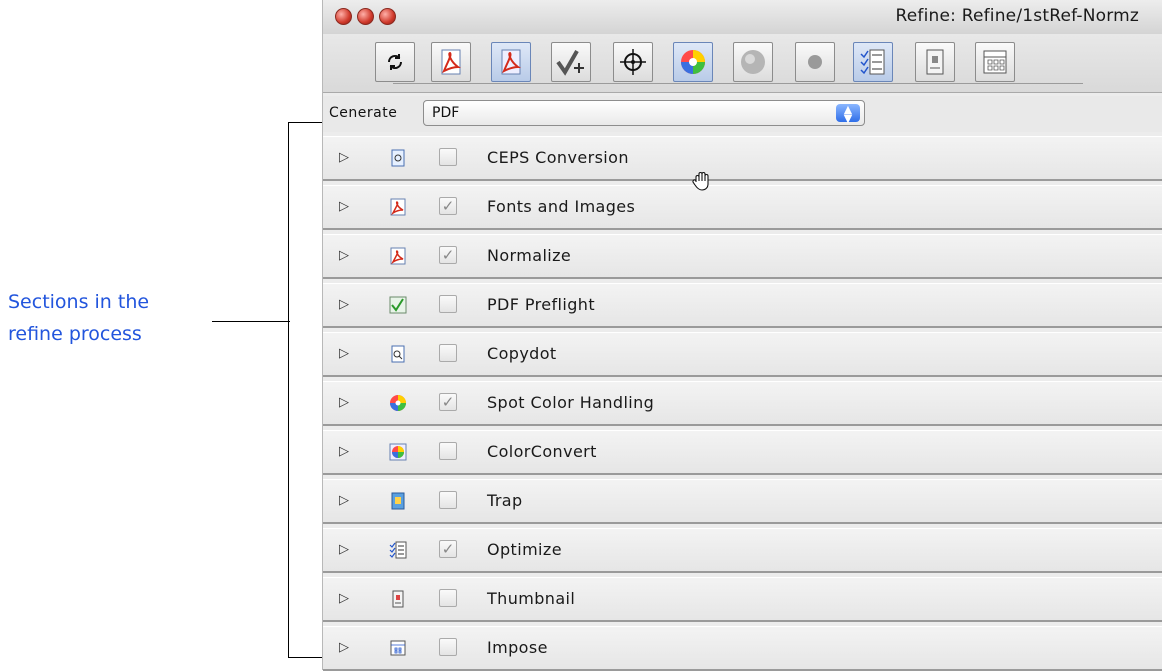 Image resolution: width=1162 pixels, height=671 pixels. What do you see at coordinates (517, 647) in the screenshot?
I see `section-label: Impose` at bounding box center [517, 647].